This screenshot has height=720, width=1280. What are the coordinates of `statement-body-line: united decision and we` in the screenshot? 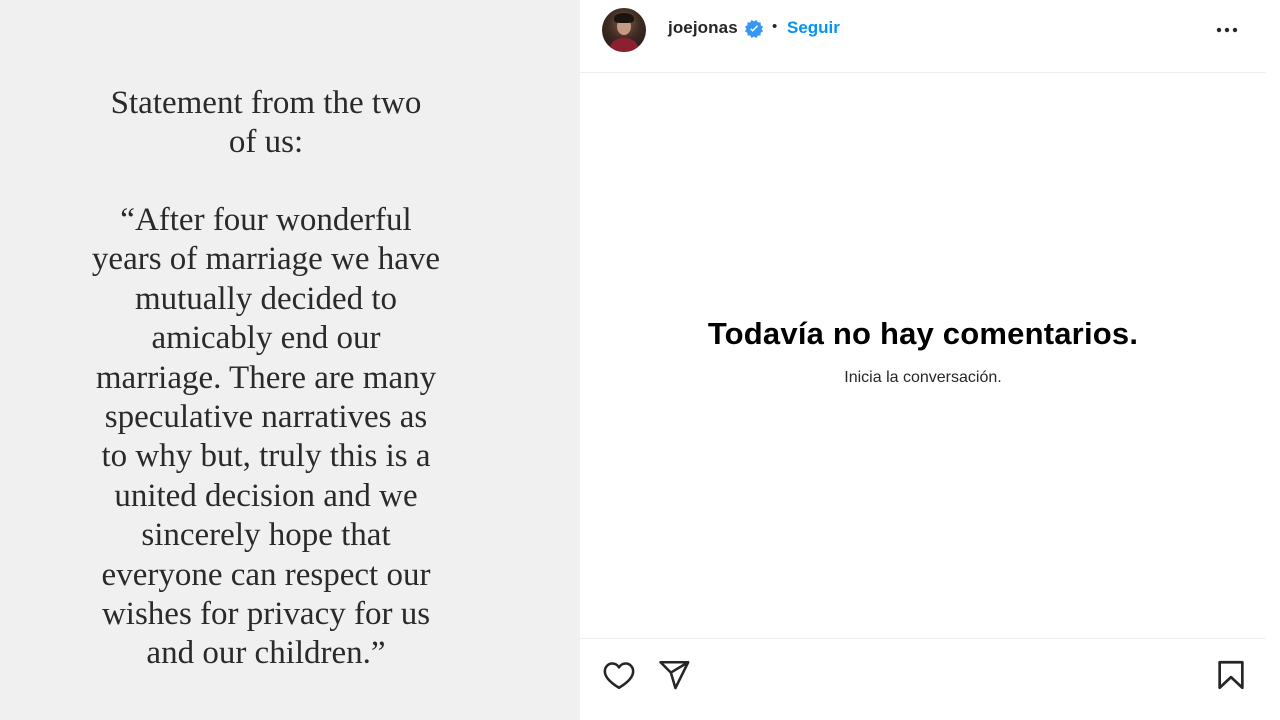 It's located at (266, 495).